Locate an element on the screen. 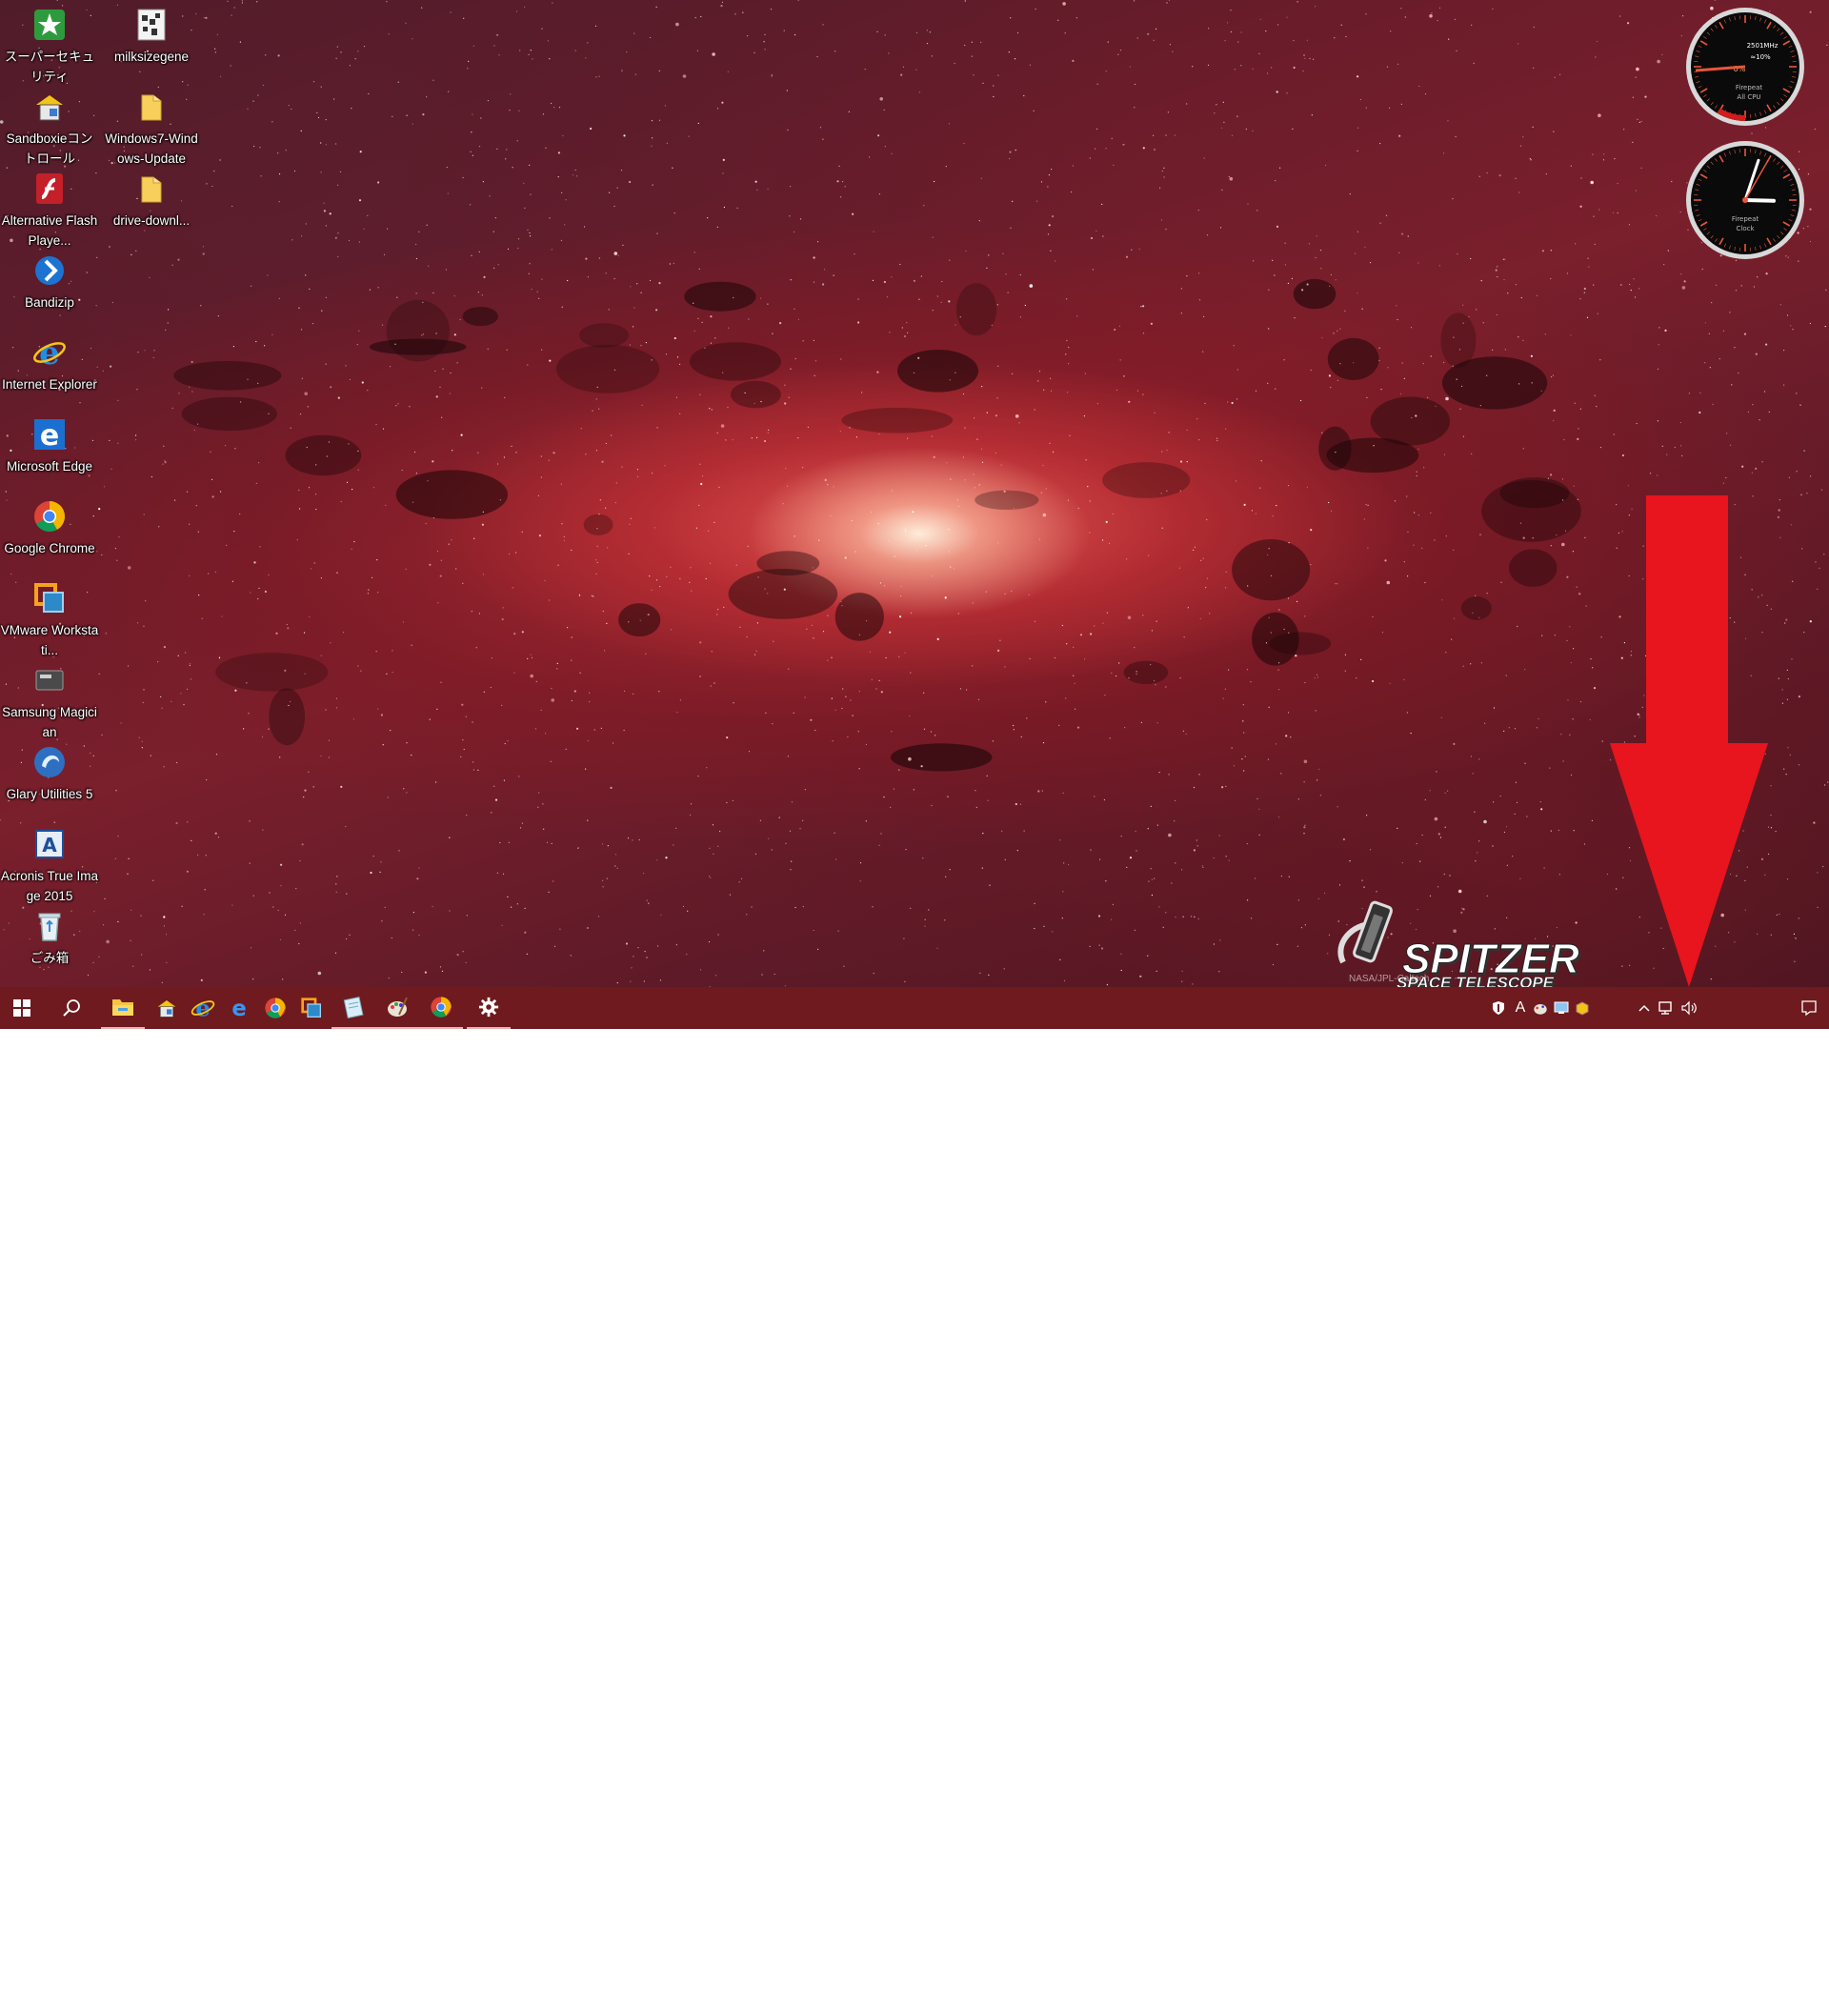 Image resolution: width=1829 pixels, height=2016 pixels. taskbar-file-explorer is located at coordinates (123, 1008).